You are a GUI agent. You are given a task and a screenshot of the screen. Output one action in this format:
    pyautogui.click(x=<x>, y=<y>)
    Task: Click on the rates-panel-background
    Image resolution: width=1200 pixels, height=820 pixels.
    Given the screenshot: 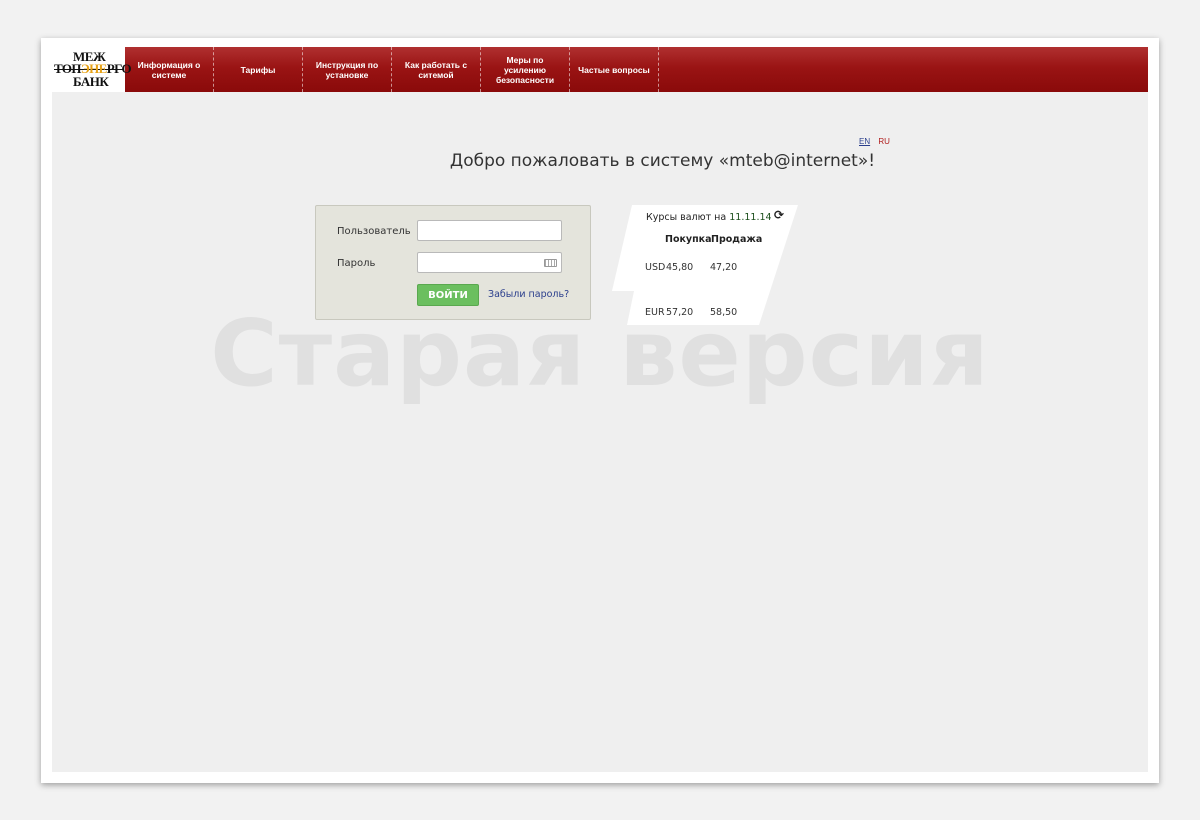 What is the action you would take?
    pyautogui.click(x=705, y=265)
    